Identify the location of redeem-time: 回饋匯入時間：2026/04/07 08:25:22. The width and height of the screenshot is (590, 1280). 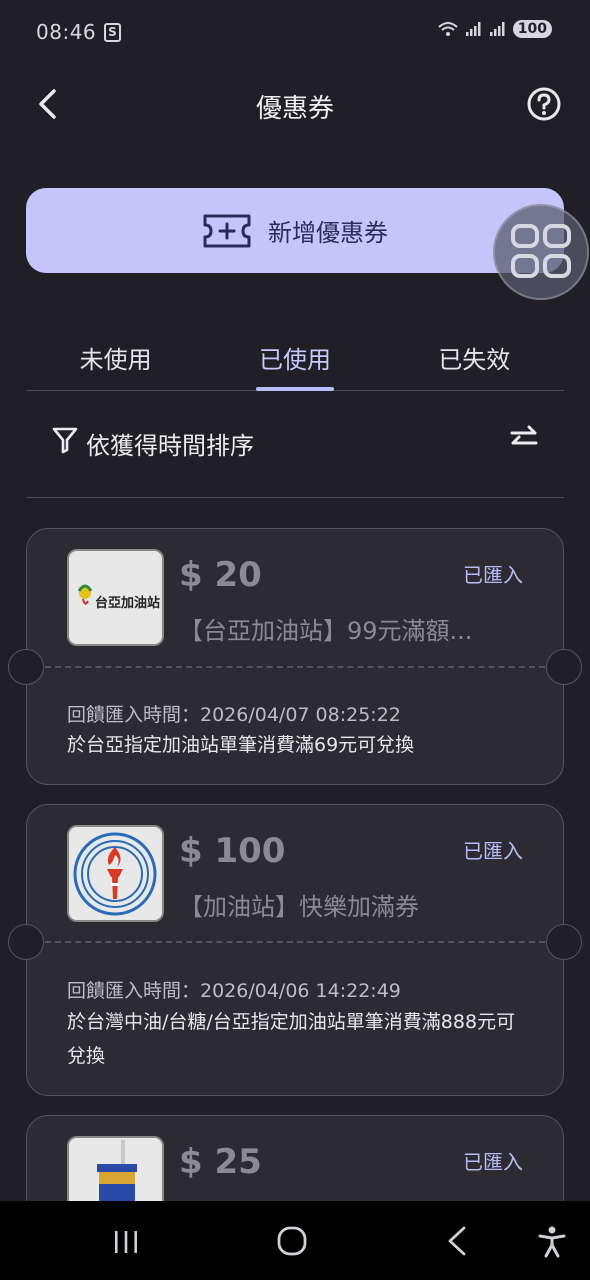
(234, 715).